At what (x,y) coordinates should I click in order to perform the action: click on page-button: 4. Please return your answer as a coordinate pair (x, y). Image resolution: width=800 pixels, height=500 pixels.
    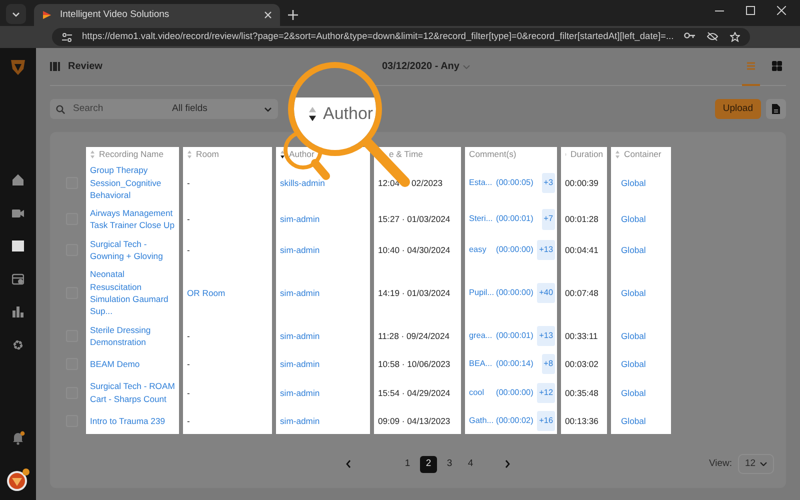
    Looking at the image, I should click on (470, 464).